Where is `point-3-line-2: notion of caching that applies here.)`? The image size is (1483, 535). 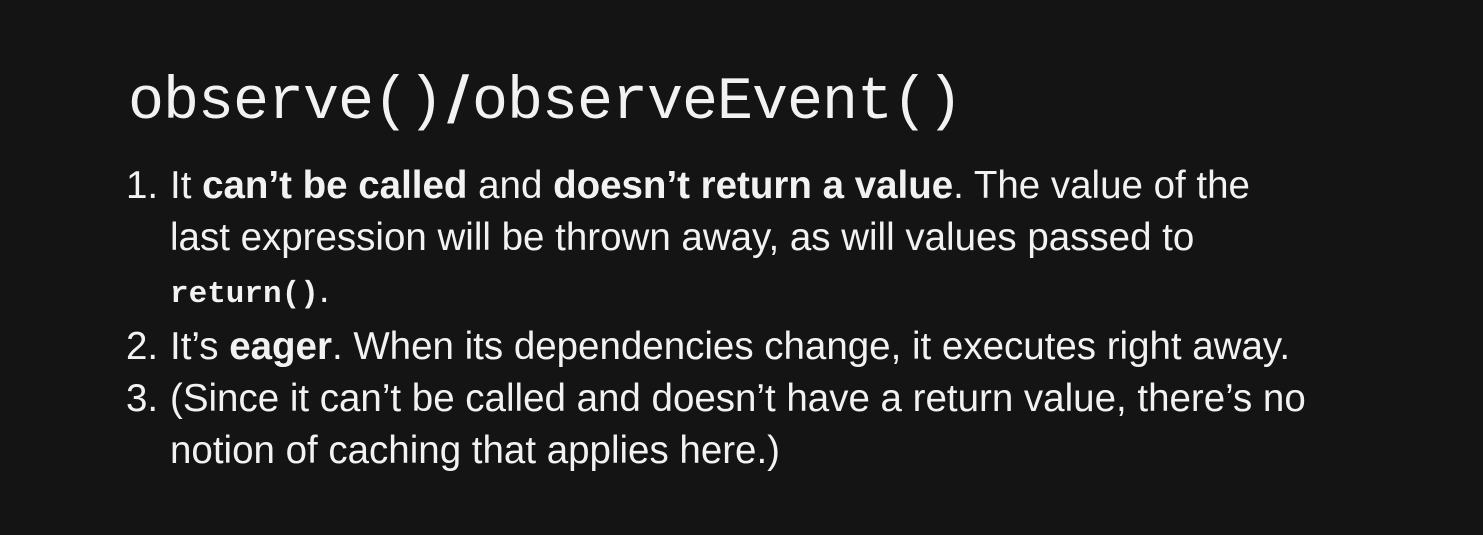
point-3-line-2: notion of caching that applies here.) is located at coordinates (475, 450).